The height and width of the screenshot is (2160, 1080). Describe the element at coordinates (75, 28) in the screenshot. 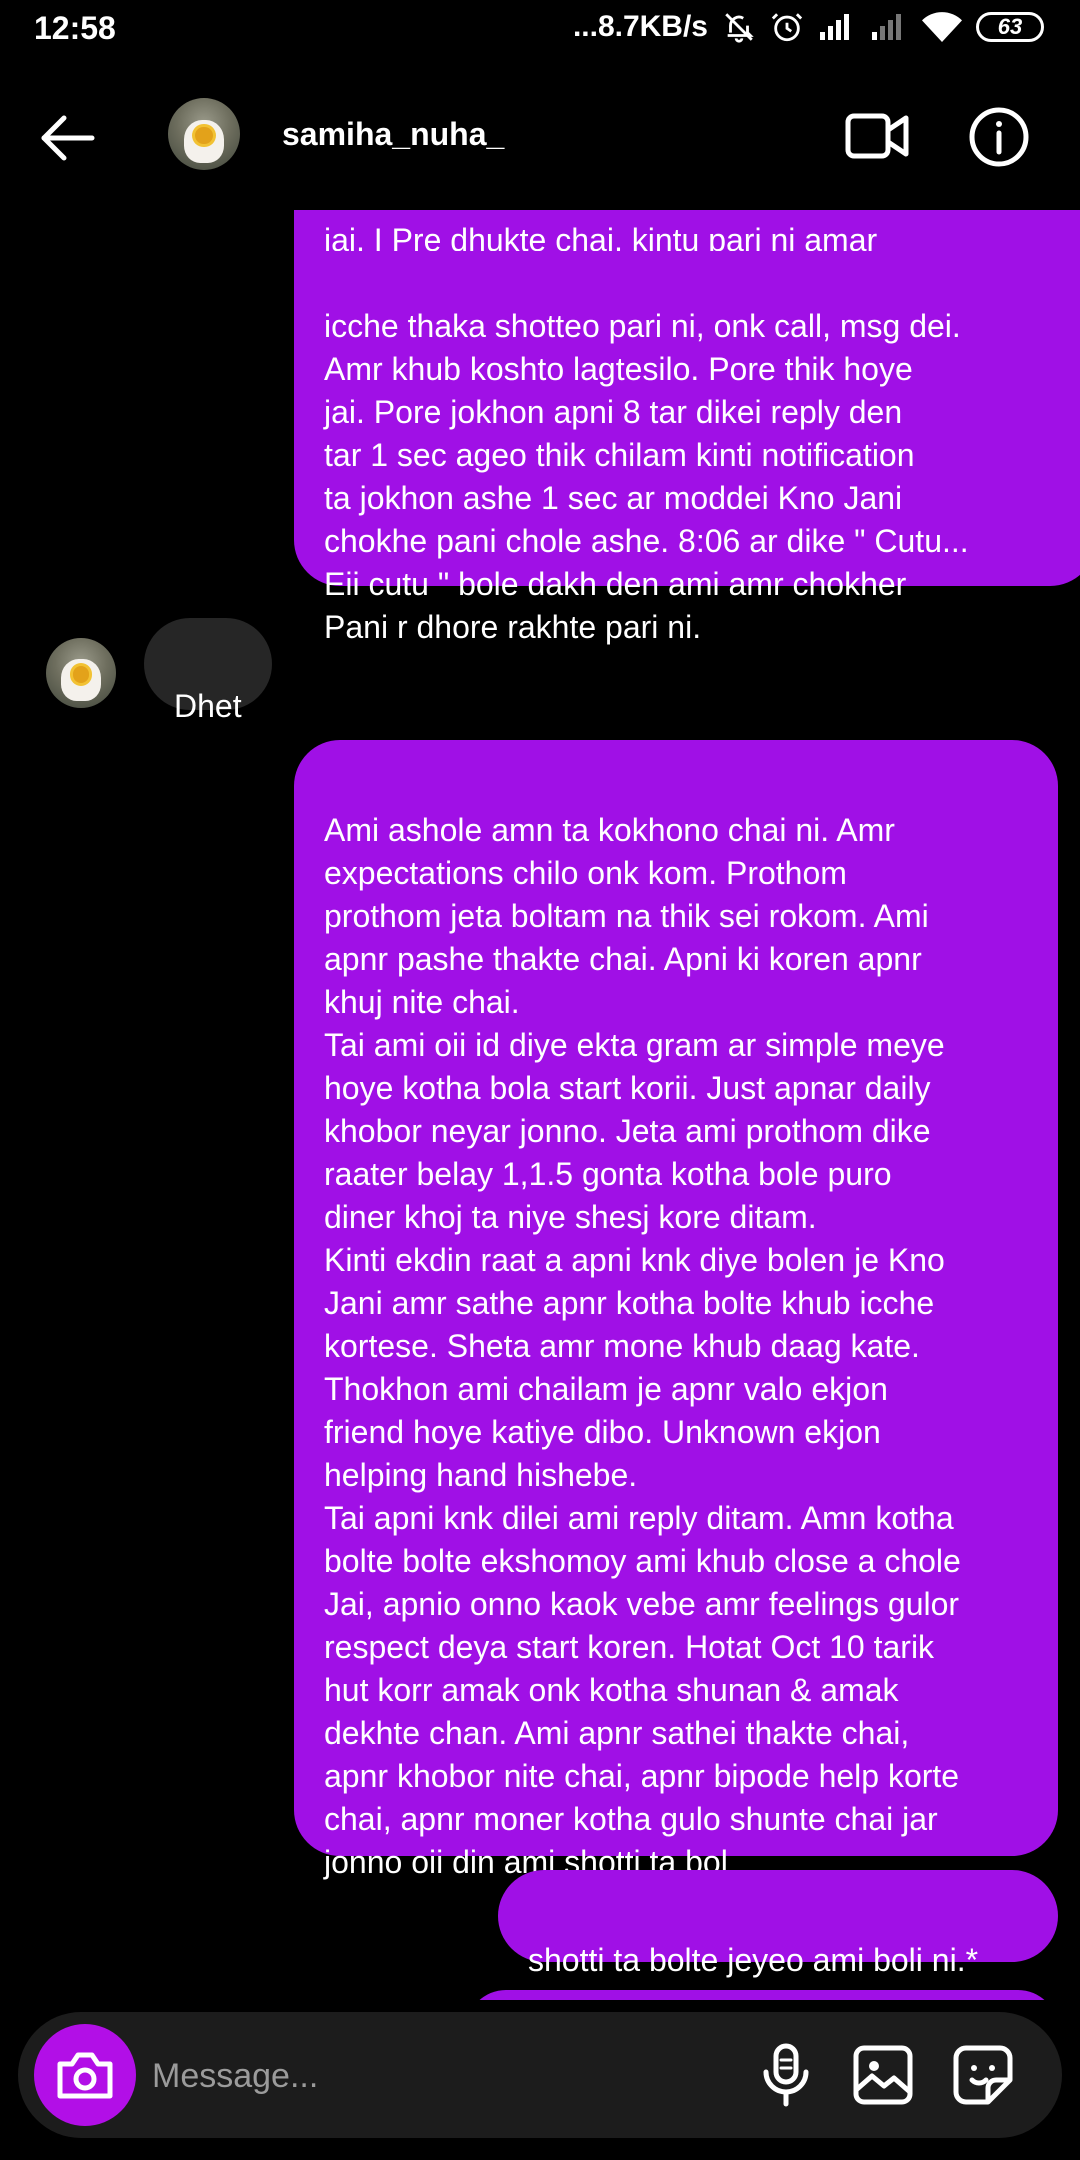

I see `status-time: 12:58` at that location.